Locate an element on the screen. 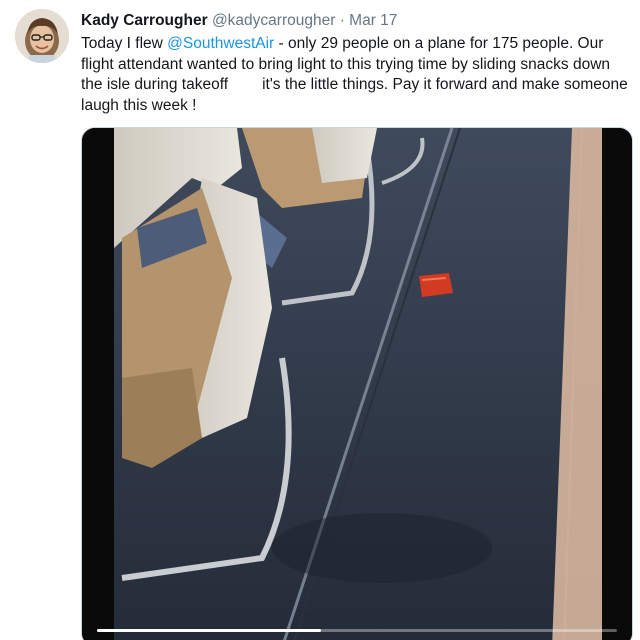  tweet-header: Kady Carrougher @kadycarrougher · Mar 17 is located at coordinates (239, 21).